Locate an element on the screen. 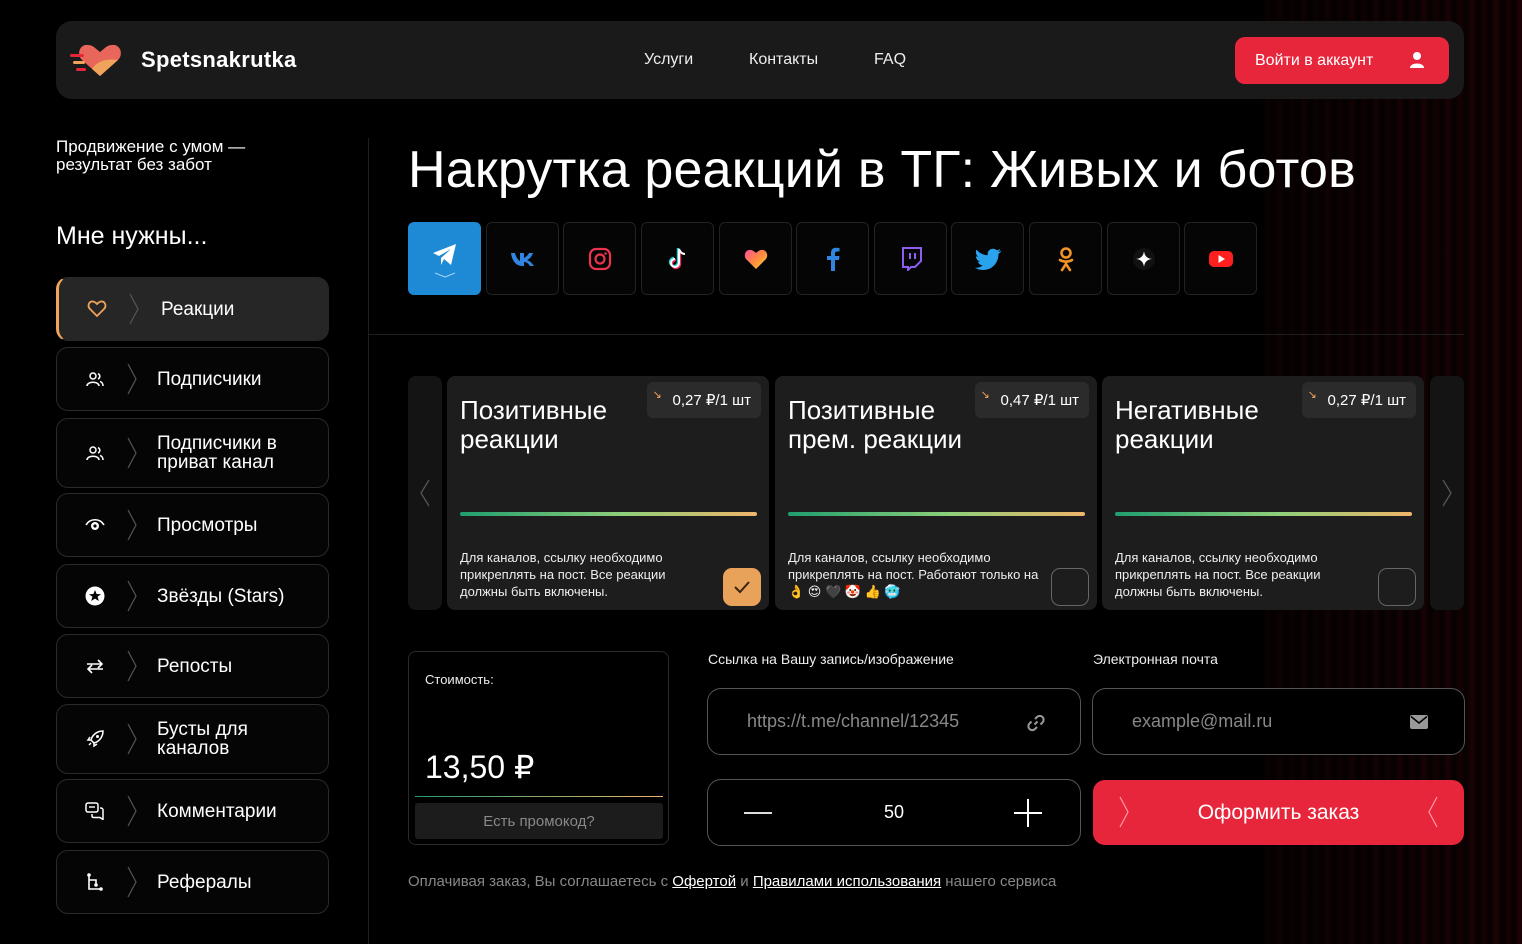 The width and height of the screenshot is (1522, 944). card-title: Позитивные реакции is located at coordinates (534, 424).